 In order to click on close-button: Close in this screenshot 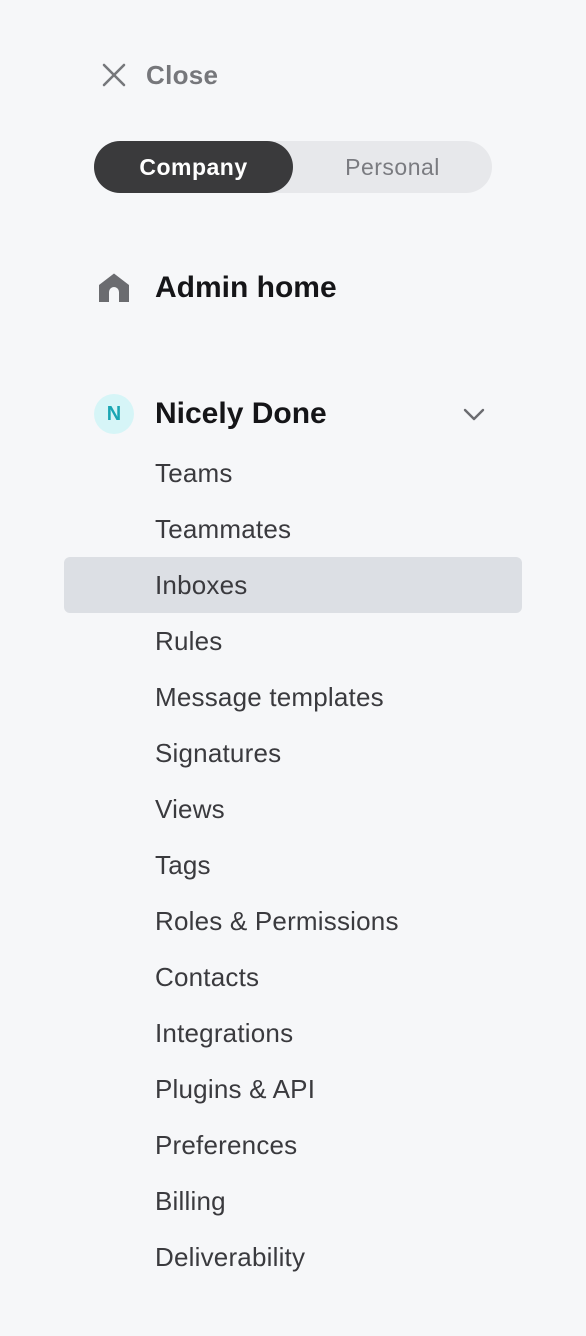, I will do `click(159, 75)`.